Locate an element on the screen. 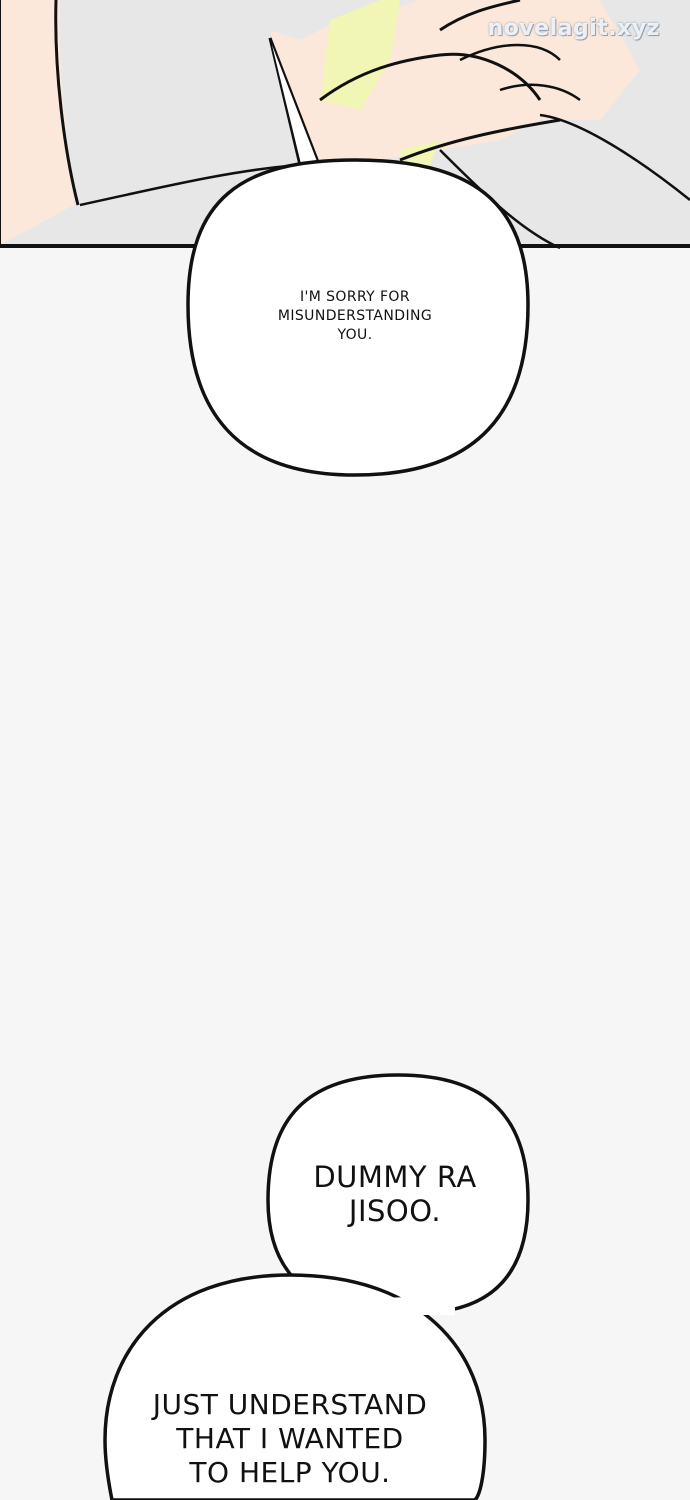  bubble-1-text: I'M SORRY FOR MISUNDERSTANDING YOU. is located at coordinates (355, 316).